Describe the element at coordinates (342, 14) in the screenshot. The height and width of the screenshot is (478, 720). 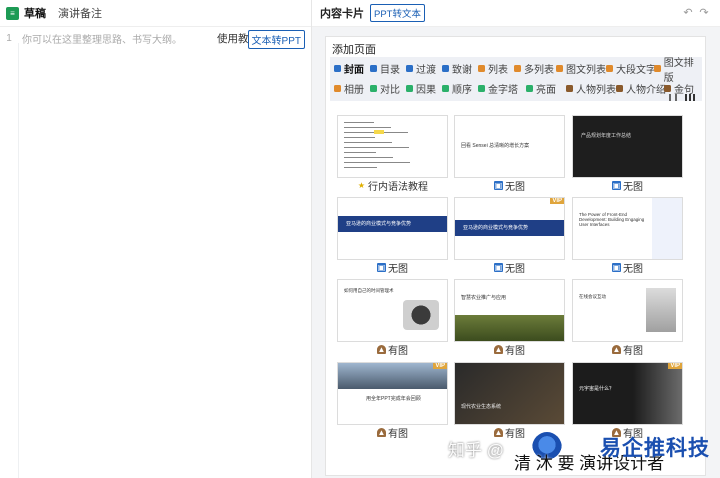
I see `content-card-title: 内容卡片` at that location.